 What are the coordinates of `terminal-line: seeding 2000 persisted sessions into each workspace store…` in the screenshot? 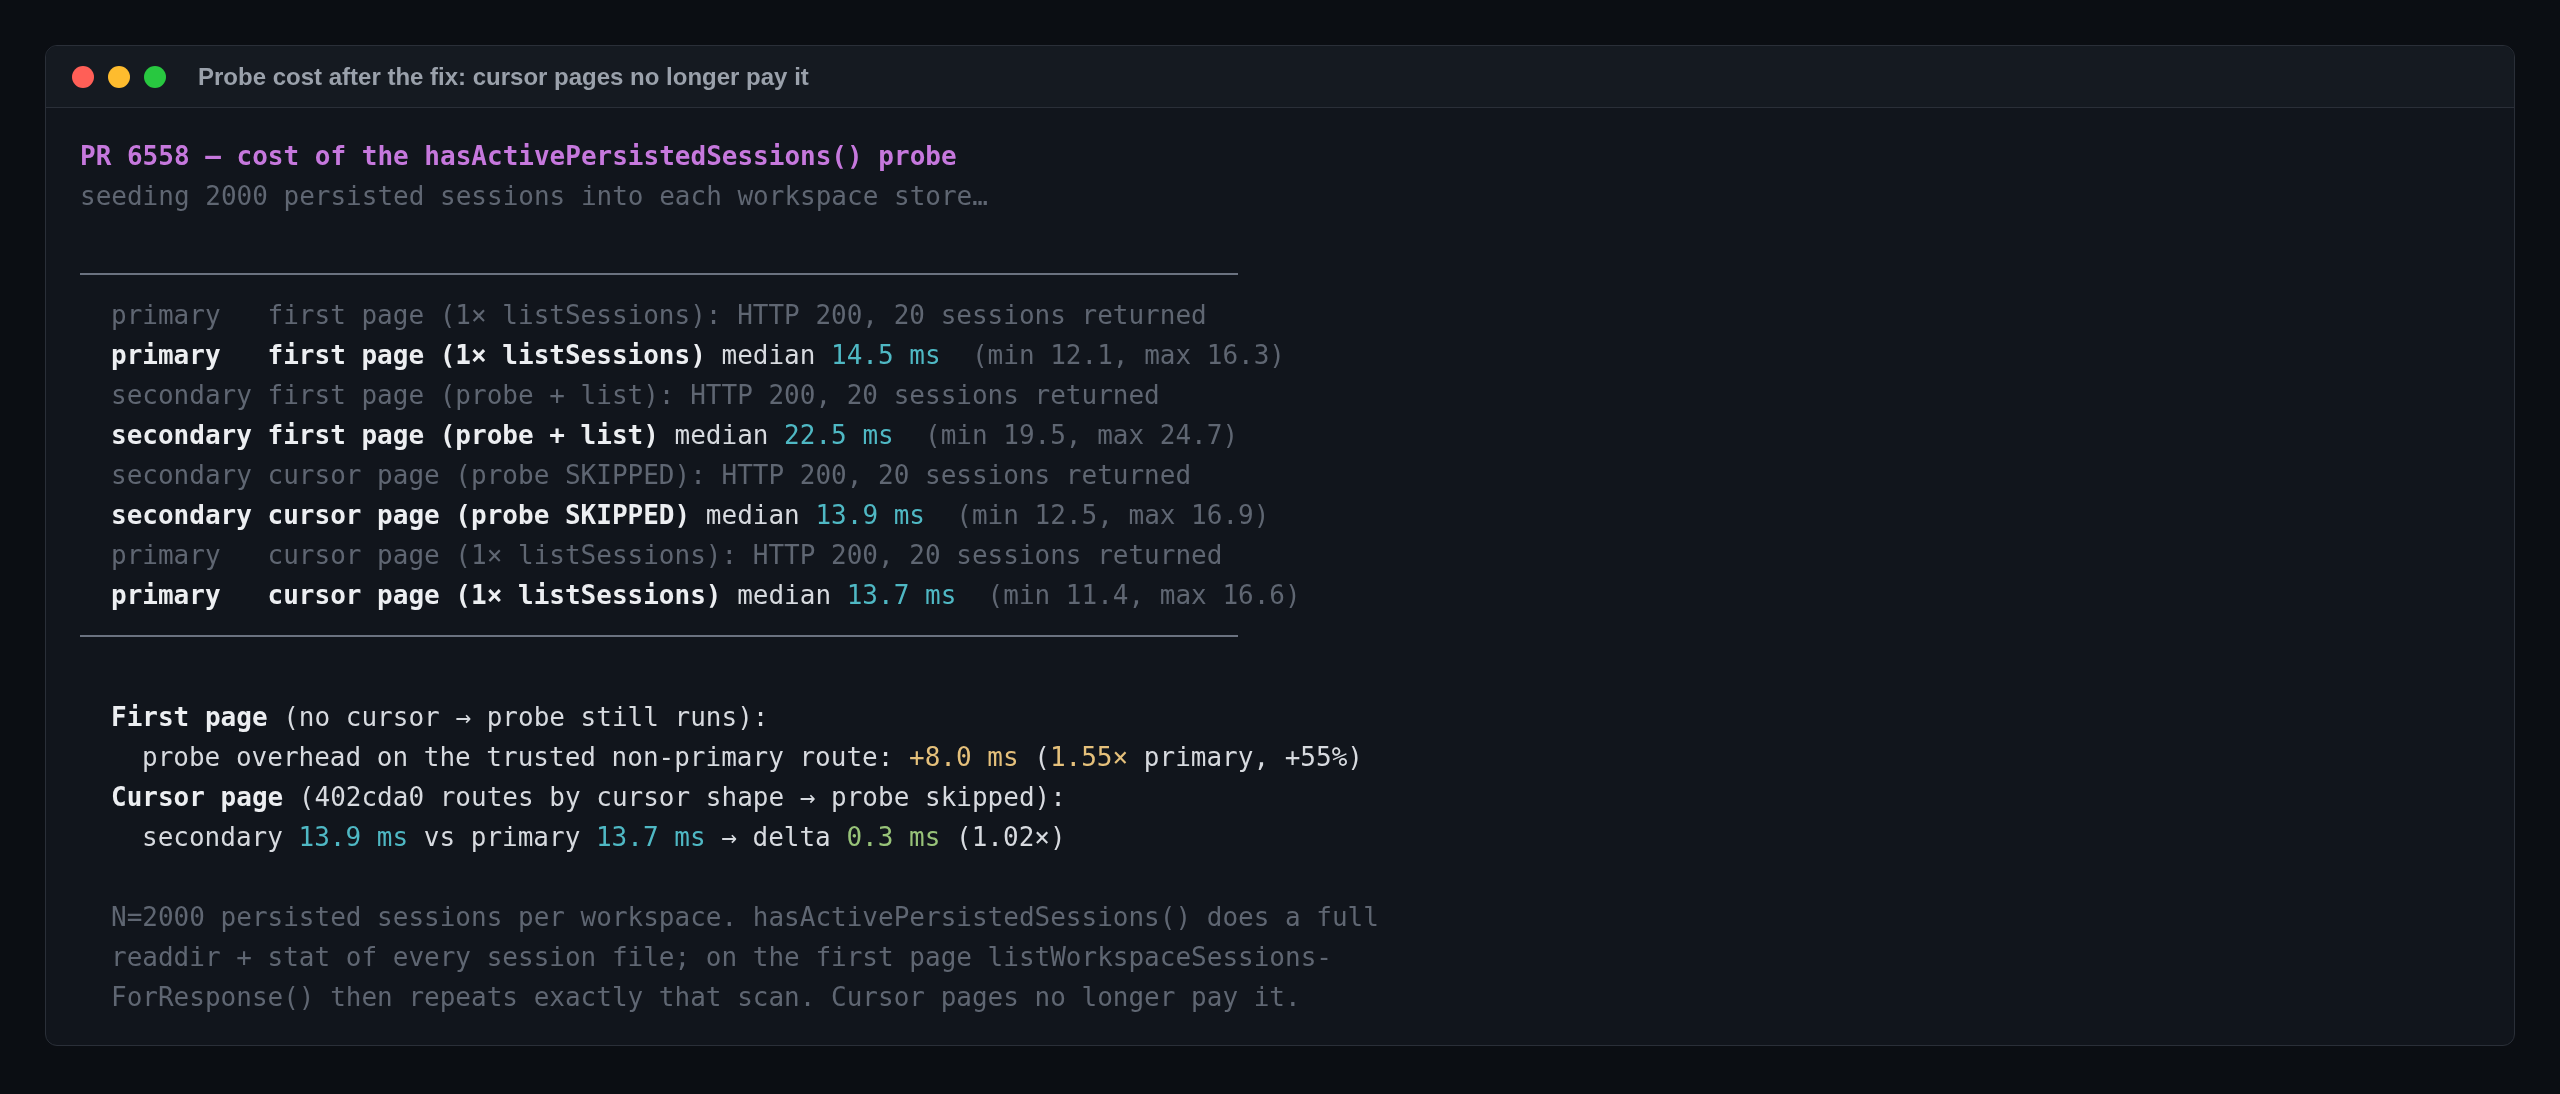 It's located at (534, 196).